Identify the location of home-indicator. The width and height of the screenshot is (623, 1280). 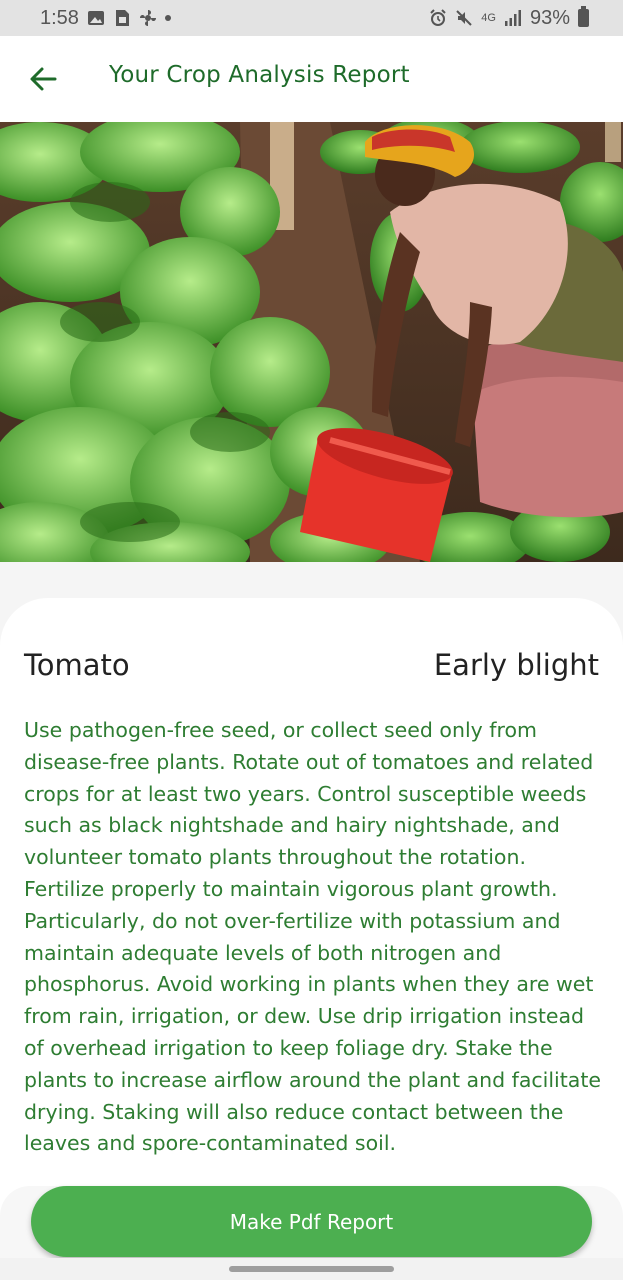
(311, 1269).